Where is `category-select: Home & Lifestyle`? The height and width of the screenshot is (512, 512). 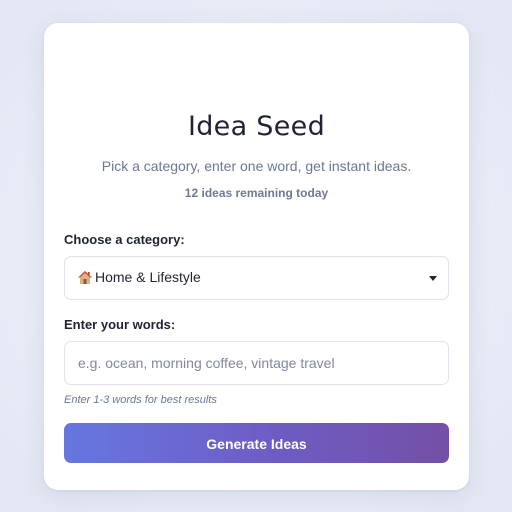 category-select: Home & Lifestyle is located at coordinates (256, 278).